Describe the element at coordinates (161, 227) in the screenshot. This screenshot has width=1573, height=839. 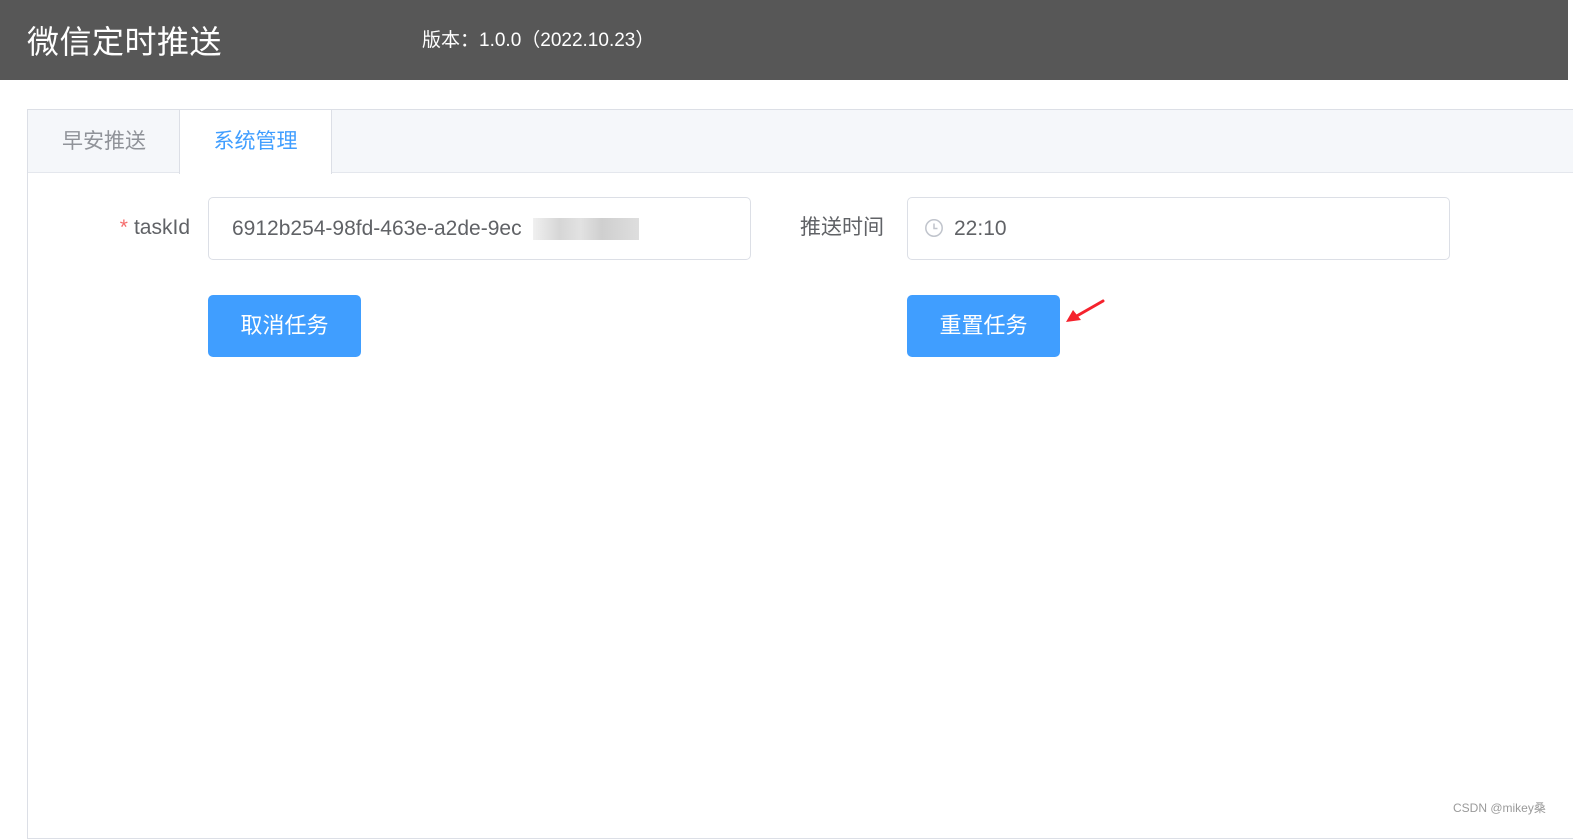
I see `taskid-label-text: taskId` at that location.